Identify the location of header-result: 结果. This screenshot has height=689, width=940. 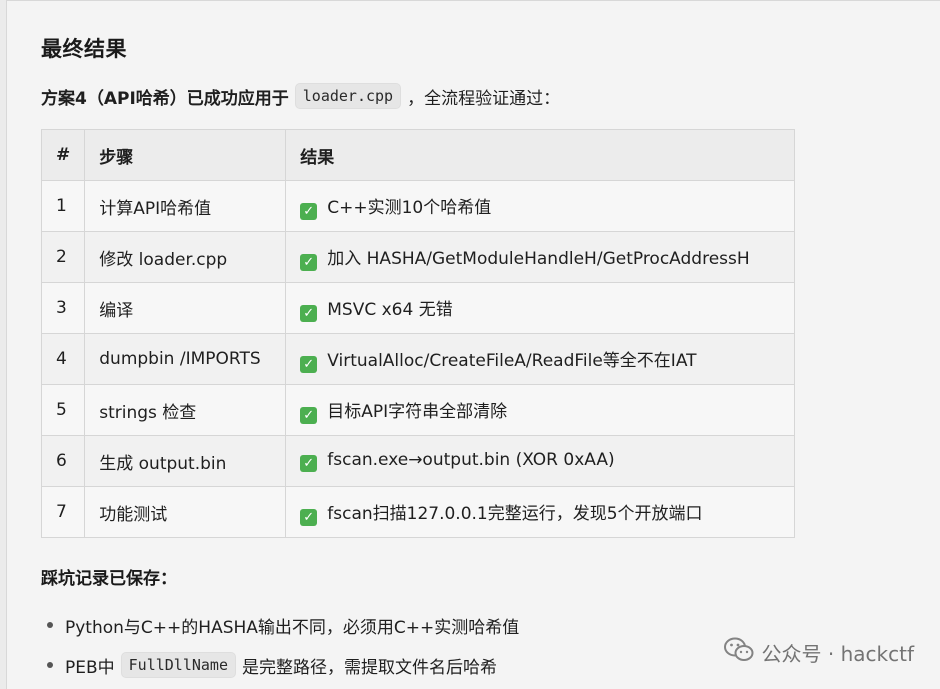
(540, 155).